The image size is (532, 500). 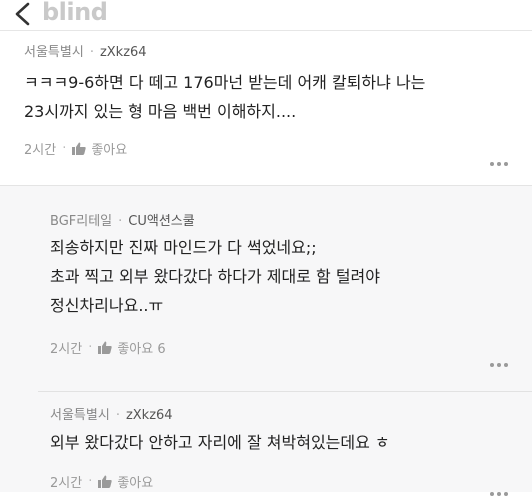 I want to click on reply-author: BGF리테일 · CU액션스쿨, so click(x=122, y=219).